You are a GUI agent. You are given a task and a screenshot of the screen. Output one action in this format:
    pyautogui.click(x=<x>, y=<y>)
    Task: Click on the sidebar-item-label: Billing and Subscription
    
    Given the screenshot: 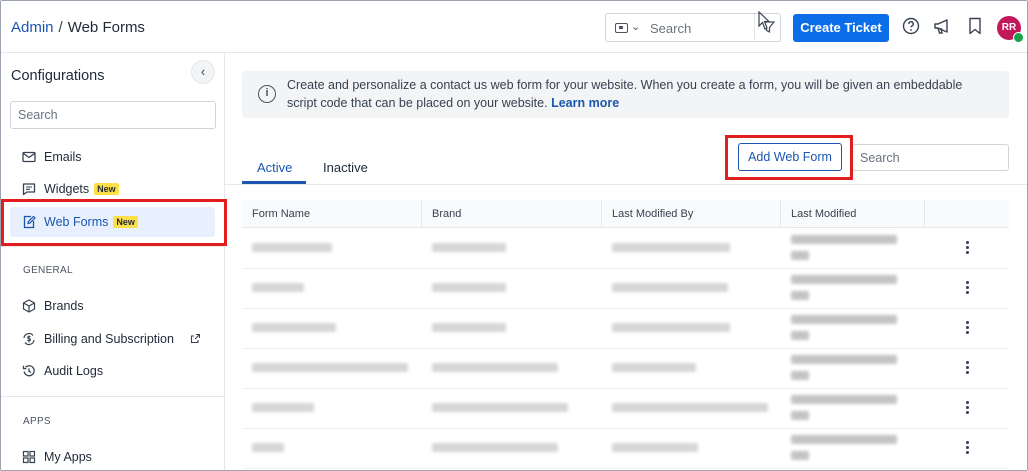 What is the action you would take?
    pyautogui.click(x=109, y=339)
    